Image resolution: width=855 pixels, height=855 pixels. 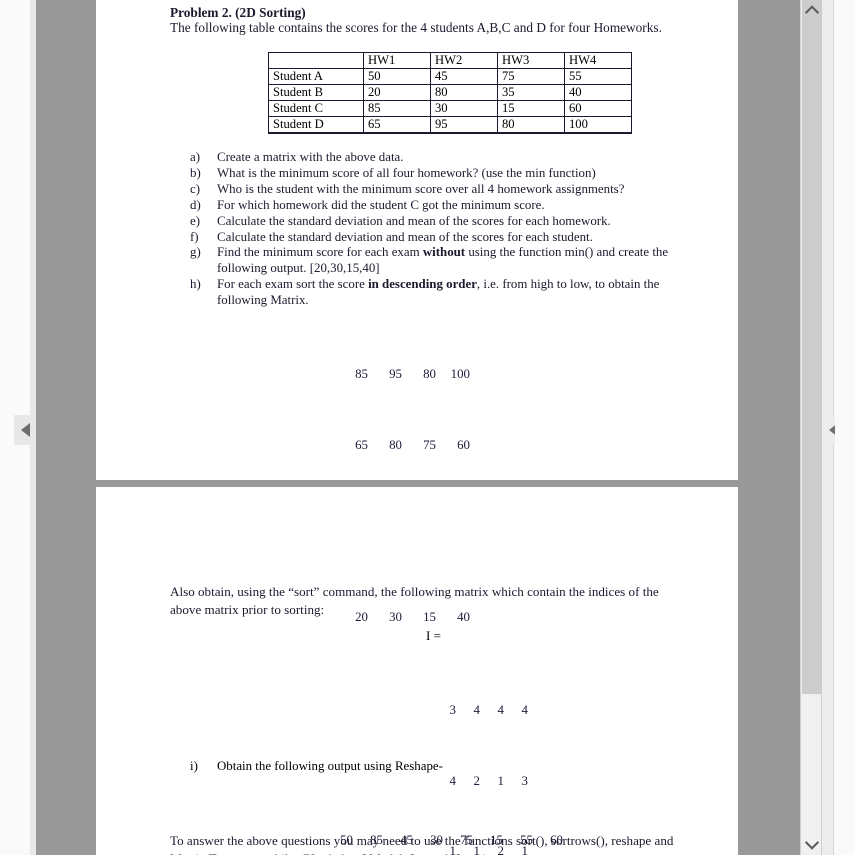 I want to click on scroll-down-button, so click(x=811, y=844).